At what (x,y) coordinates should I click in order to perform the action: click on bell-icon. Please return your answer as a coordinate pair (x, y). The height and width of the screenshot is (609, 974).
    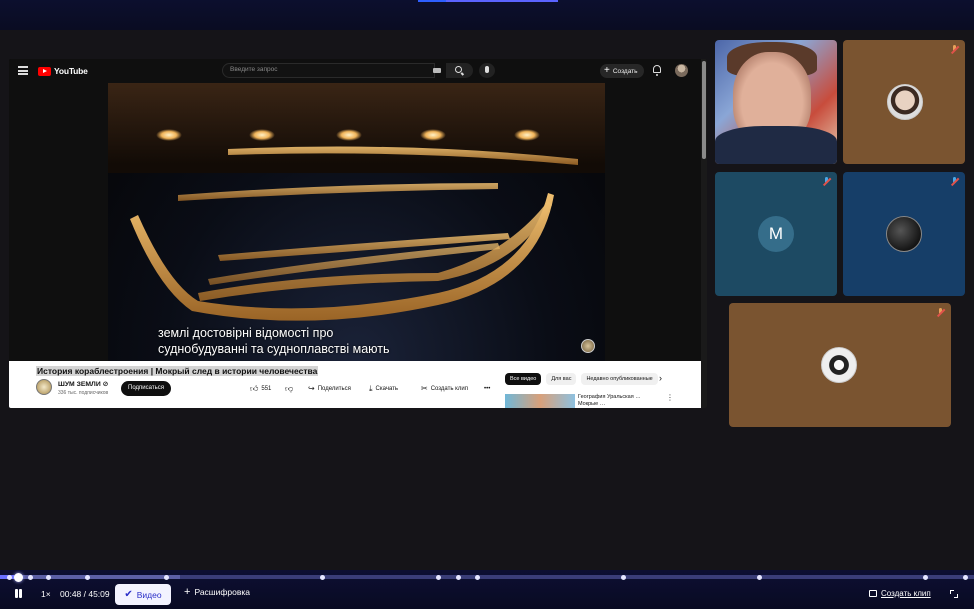
    Looking at the image, I should click on (657, 70).